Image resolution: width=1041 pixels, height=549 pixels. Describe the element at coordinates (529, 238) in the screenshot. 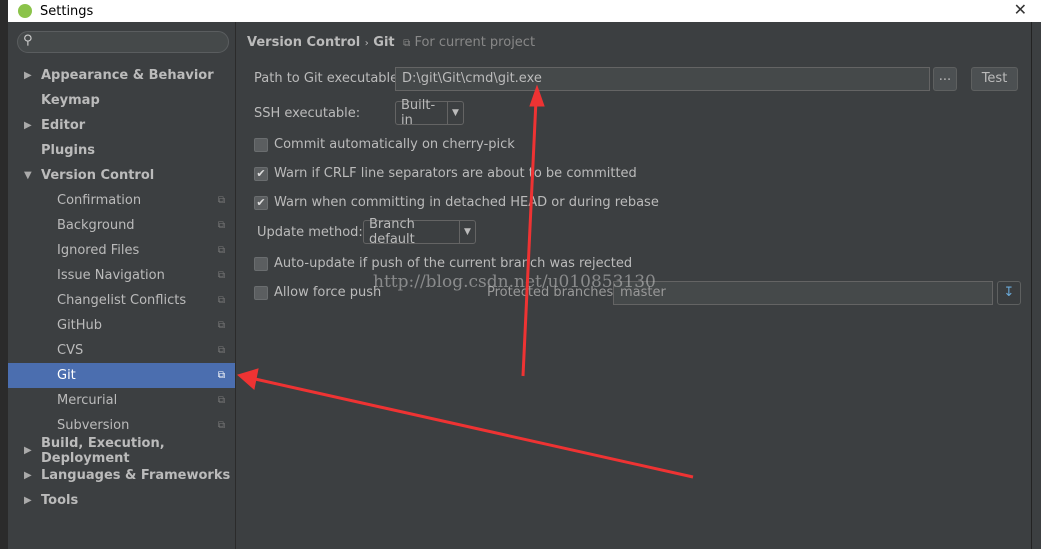

I see `arrow-to-path` at that location.